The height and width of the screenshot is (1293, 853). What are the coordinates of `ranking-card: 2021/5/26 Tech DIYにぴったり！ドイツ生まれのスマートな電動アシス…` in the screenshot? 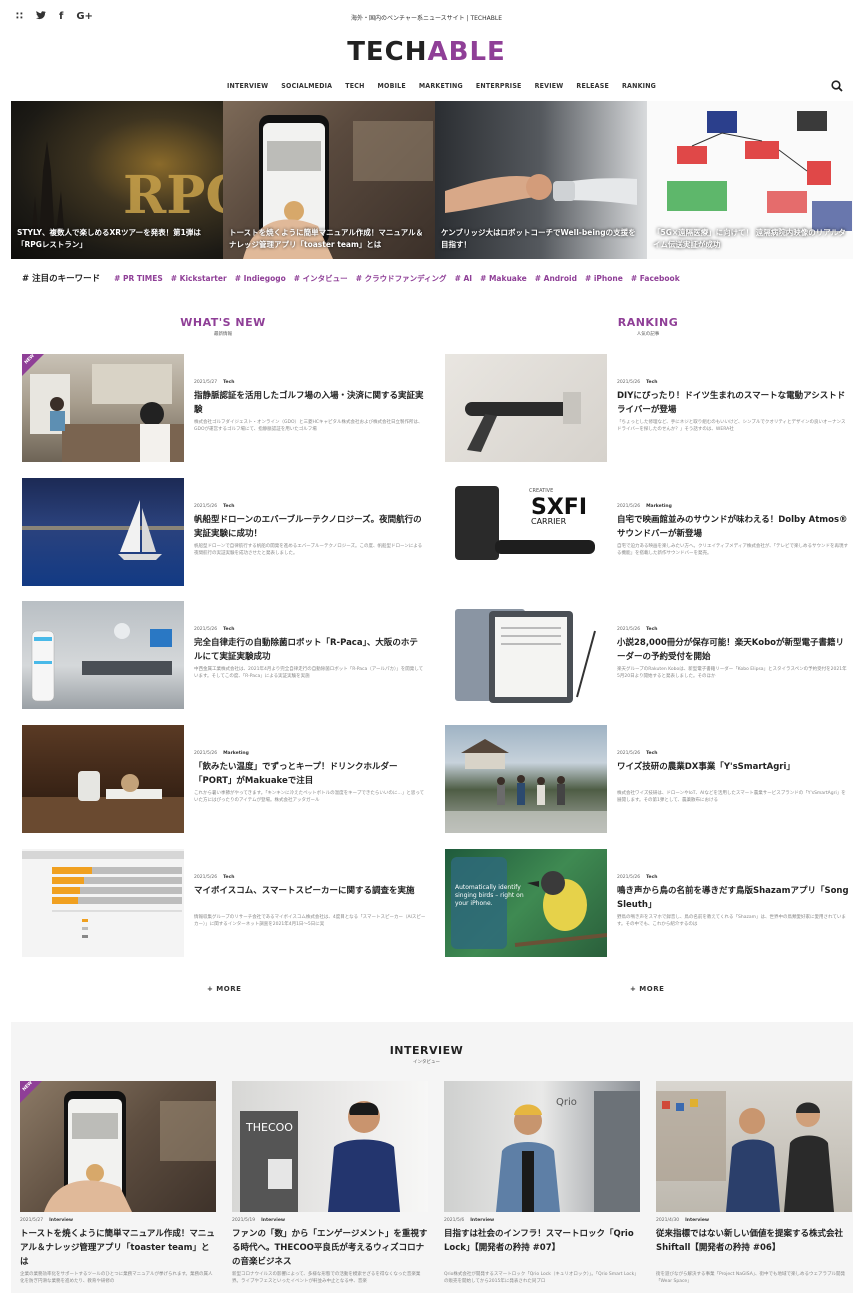 It's located at (647, 408).